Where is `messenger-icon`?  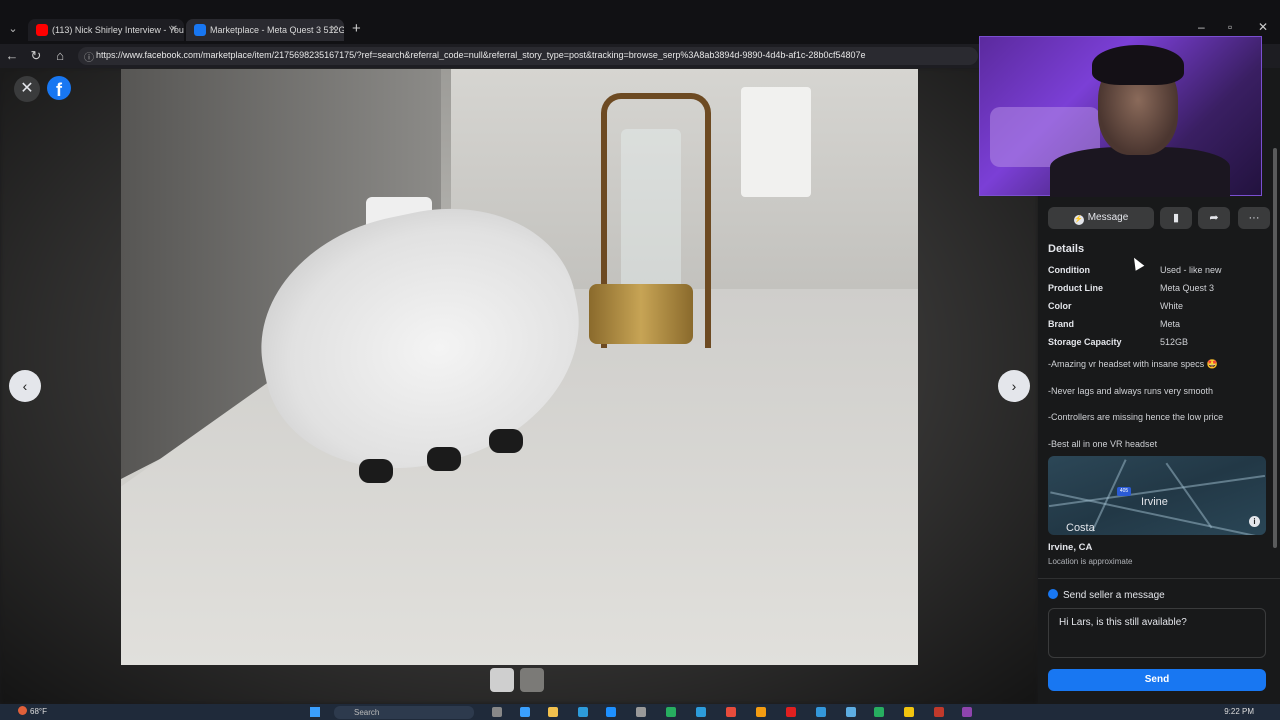
messenger-icon is located at coordinates (1053, 594).